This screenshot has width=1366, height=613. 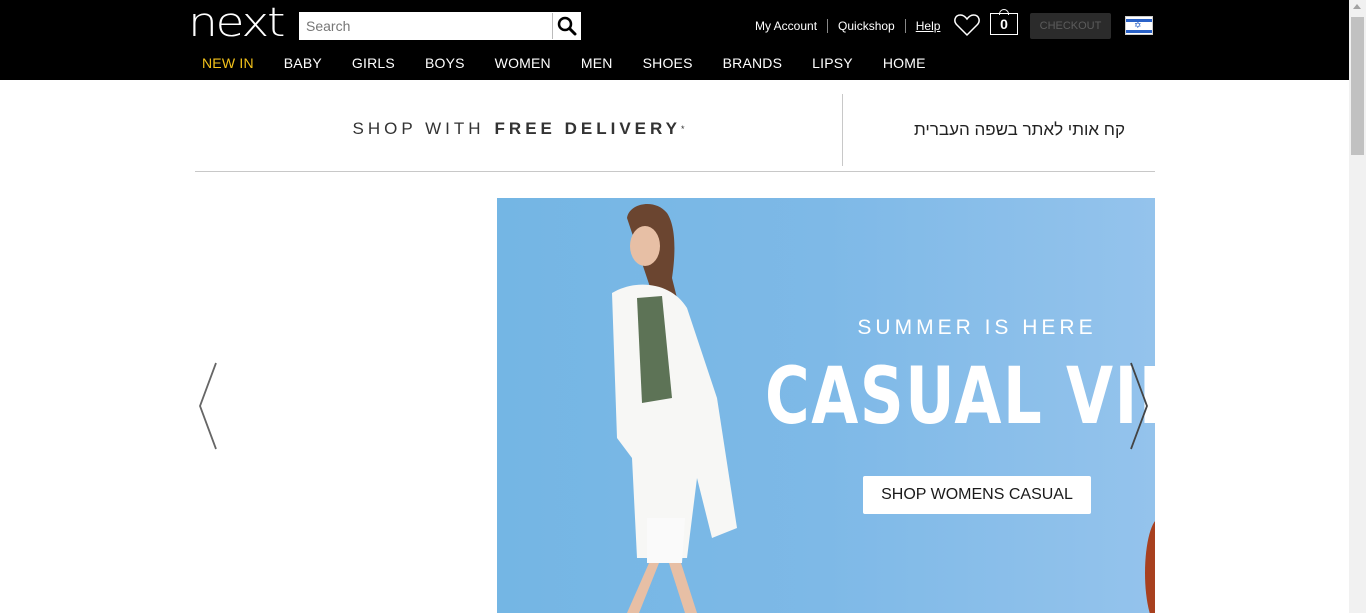 What do you see at coordinates (1139, 406) in the screenshot?
I see `carousel-next-arrow-icon` at bounding box center [1139, 406].